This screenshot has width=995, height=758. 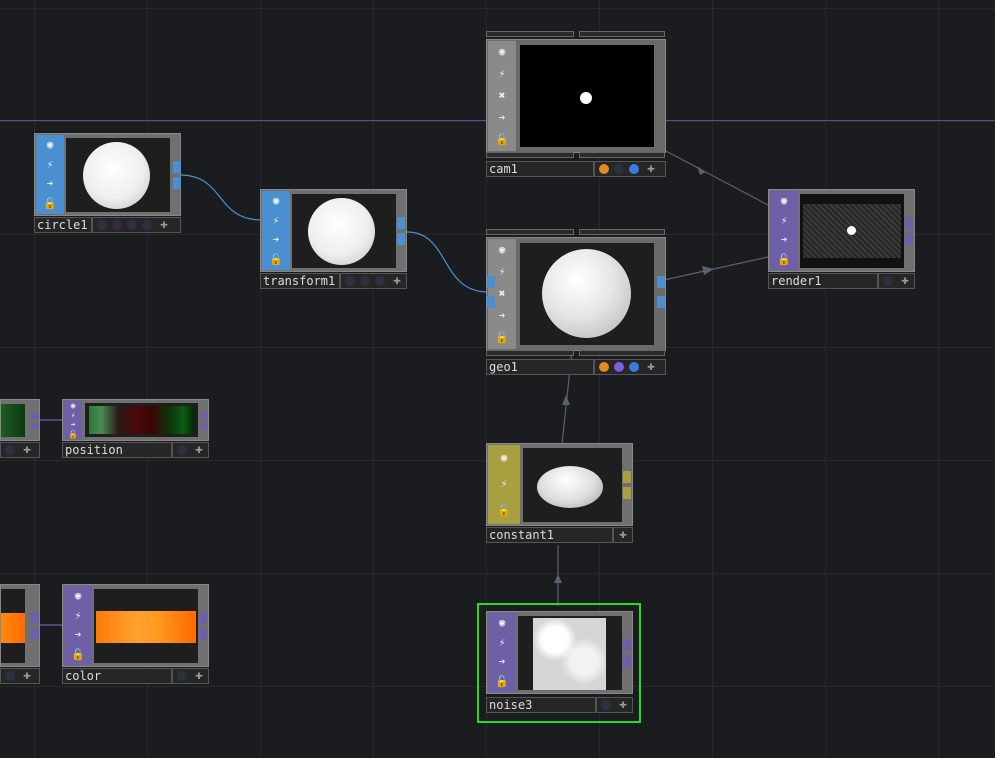 I want to click on node-render1: ◉ ⚡ ➔ 🔓 render1 ✚, so click(x=842, y=239).